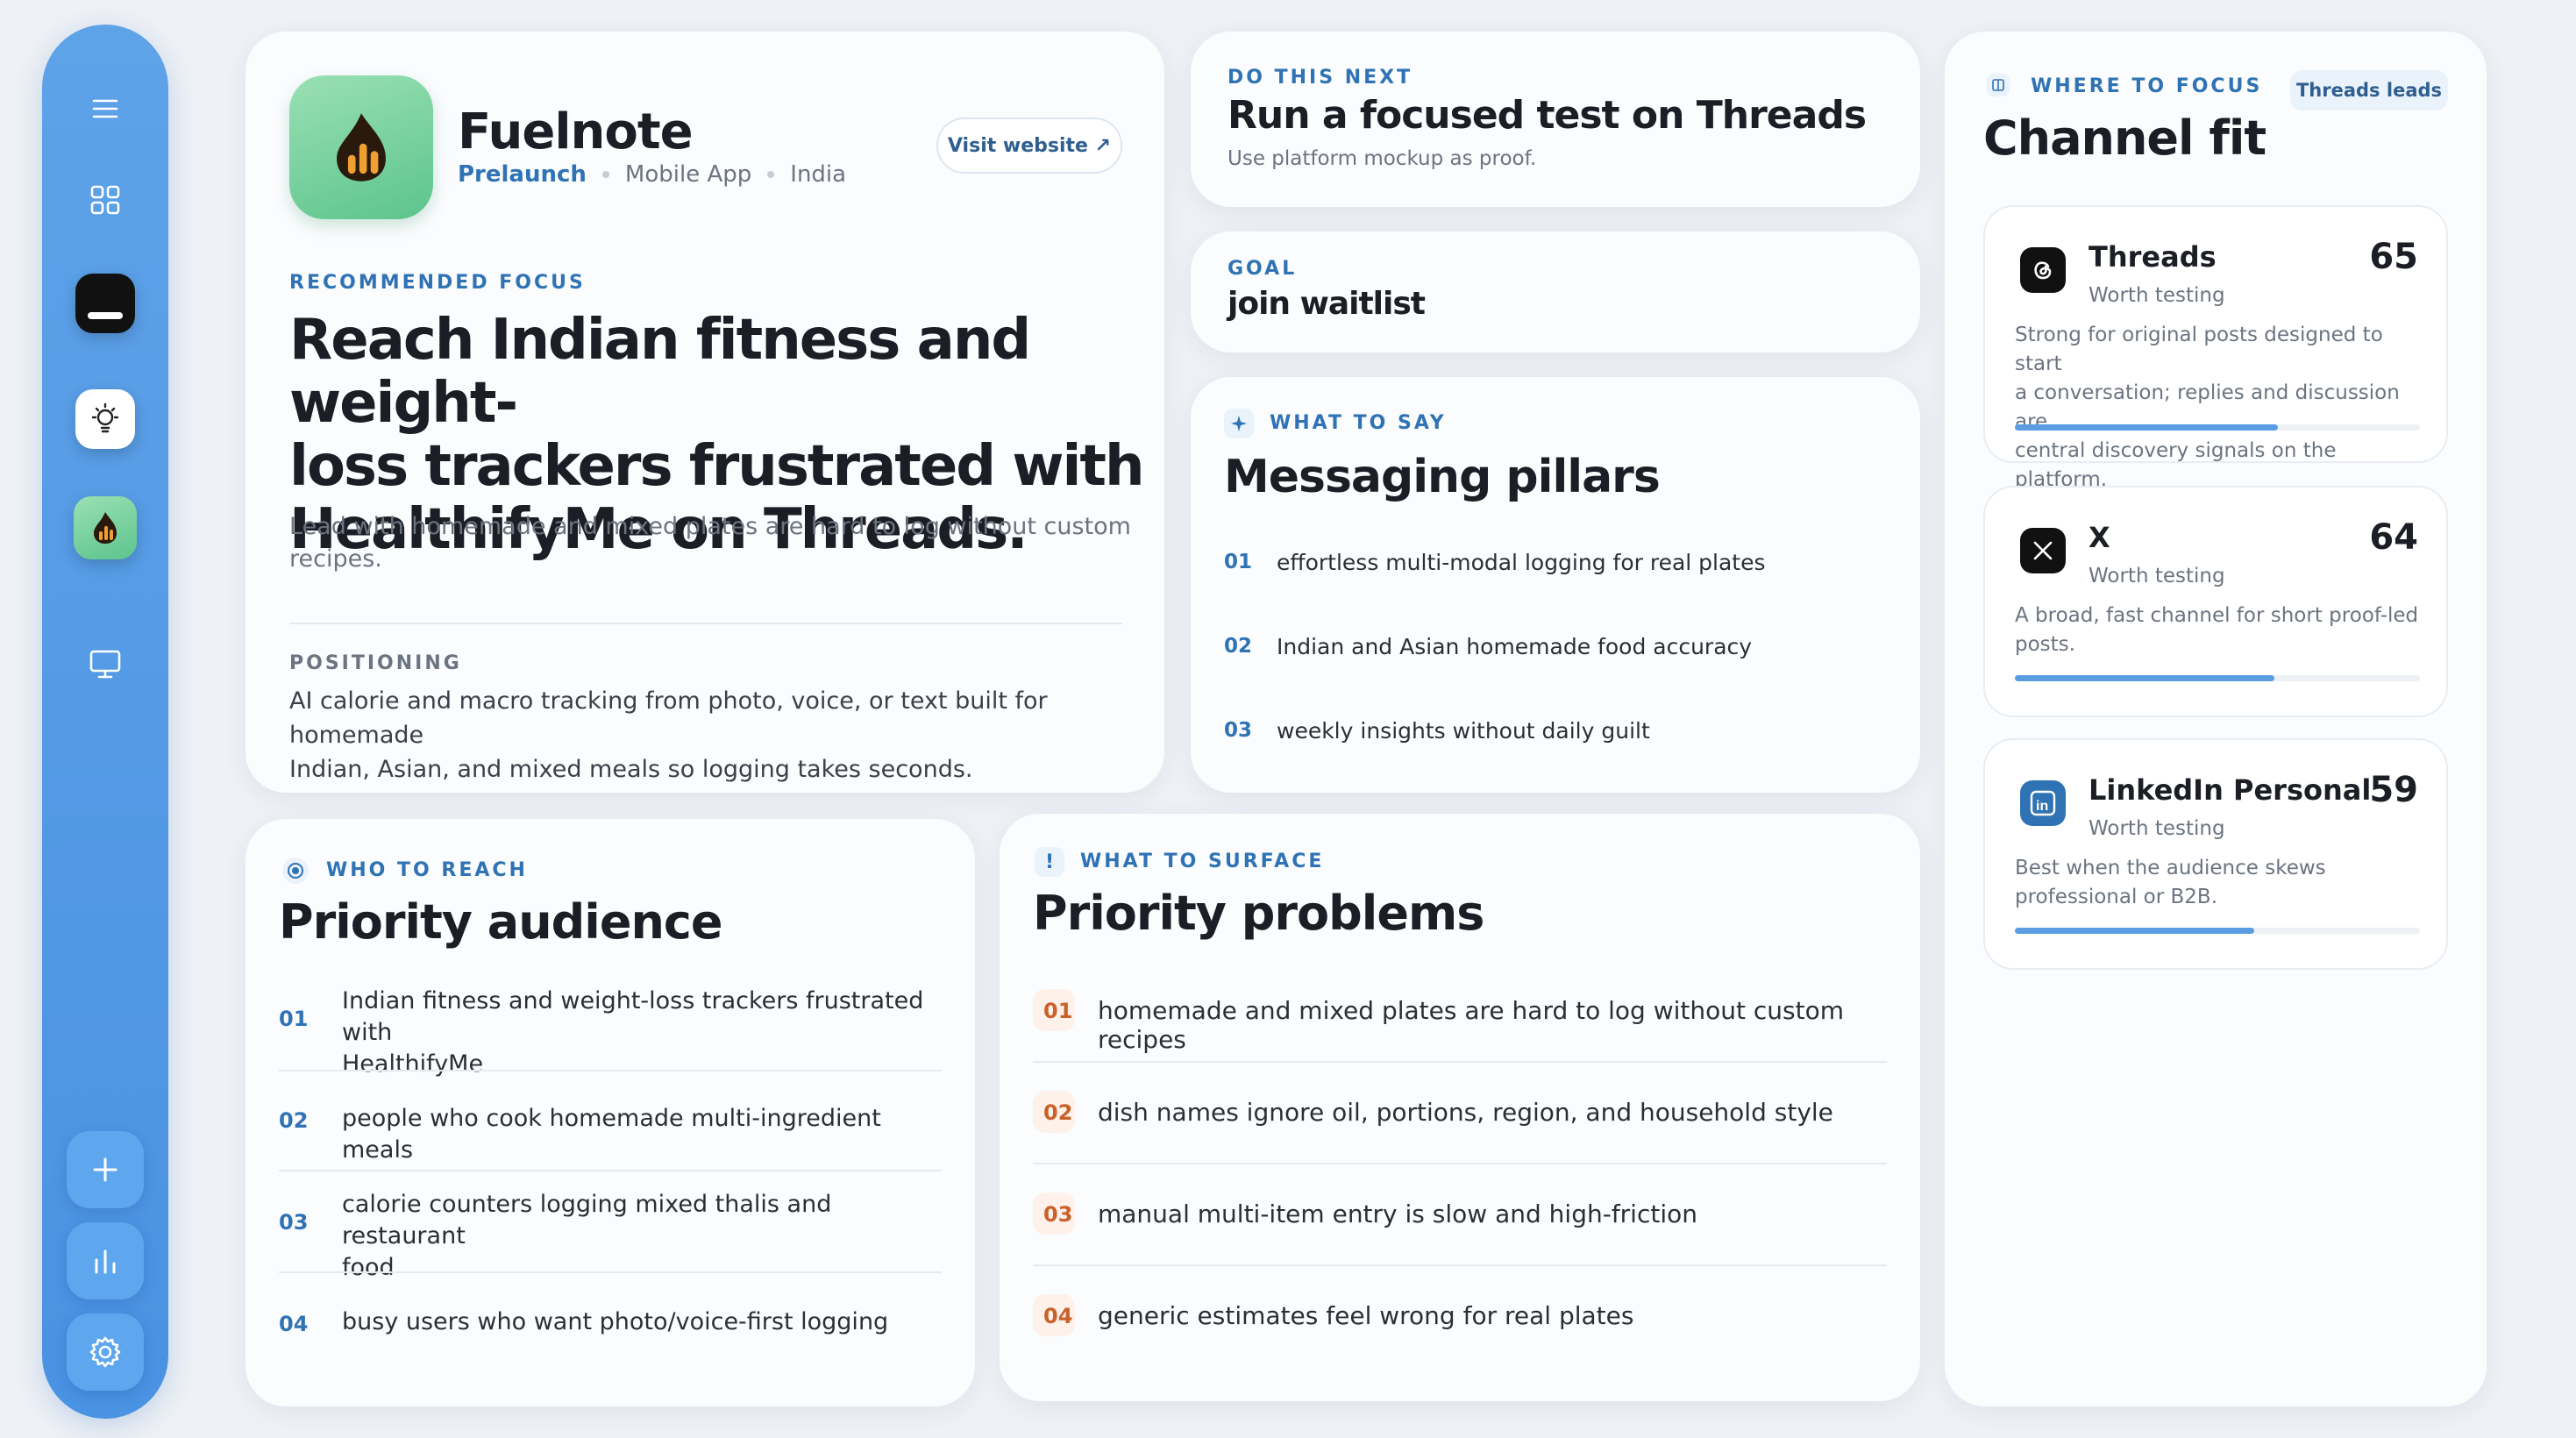  What do you see at coordinates (660, 372) in the screenshot?
I see `headline-line: Reach Indian fitness and weight-` at bounding box center [660, 372].